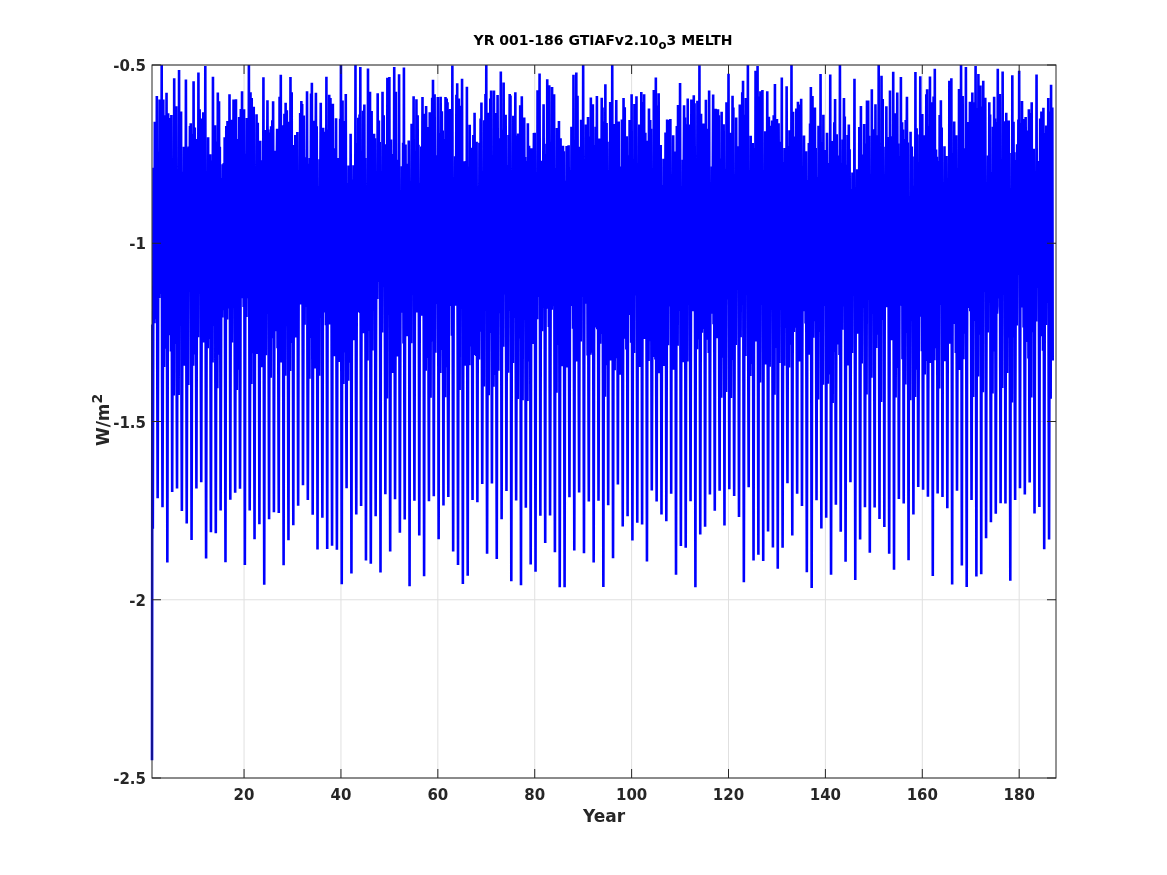 The image size is (1167, 875). Describe the element at coordinates (137, 244) in the screenshot. I see `y-tick-label: -1` at that location.